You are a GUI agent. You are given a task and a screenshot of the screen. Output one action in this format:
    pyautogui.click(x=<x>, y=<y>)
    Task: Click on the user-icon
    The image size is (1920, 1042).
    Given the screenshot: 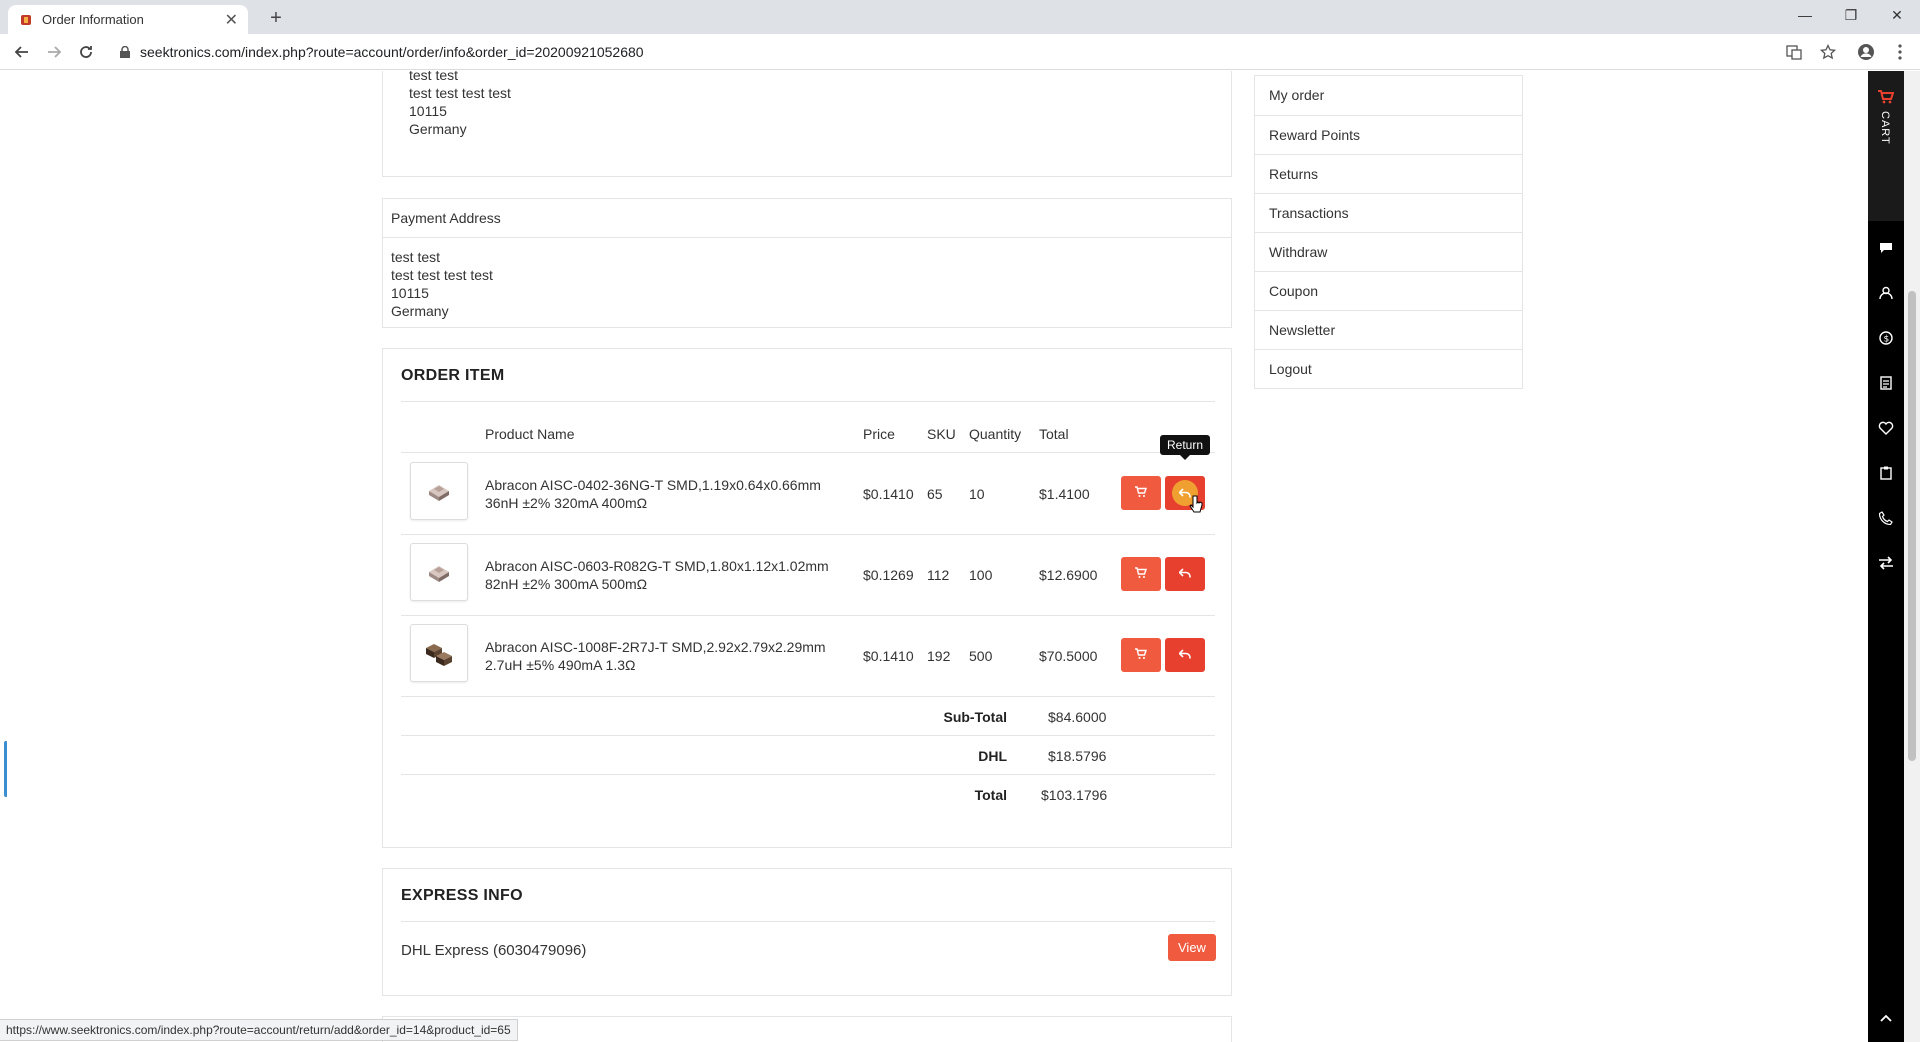 What is the action you would take?
    pyautogui.click(x=1886, y=293)
    